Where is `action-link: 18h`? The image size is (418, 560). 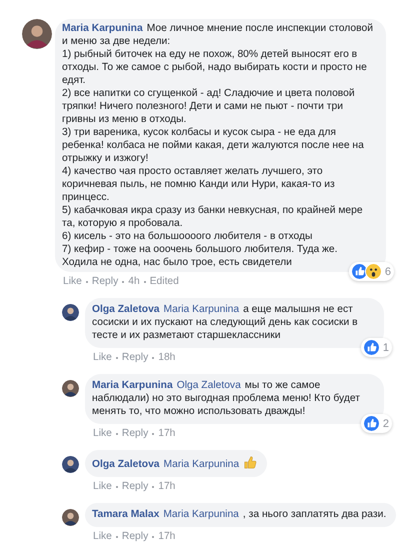
action-link: 18h is located at coordinates (167, 357).